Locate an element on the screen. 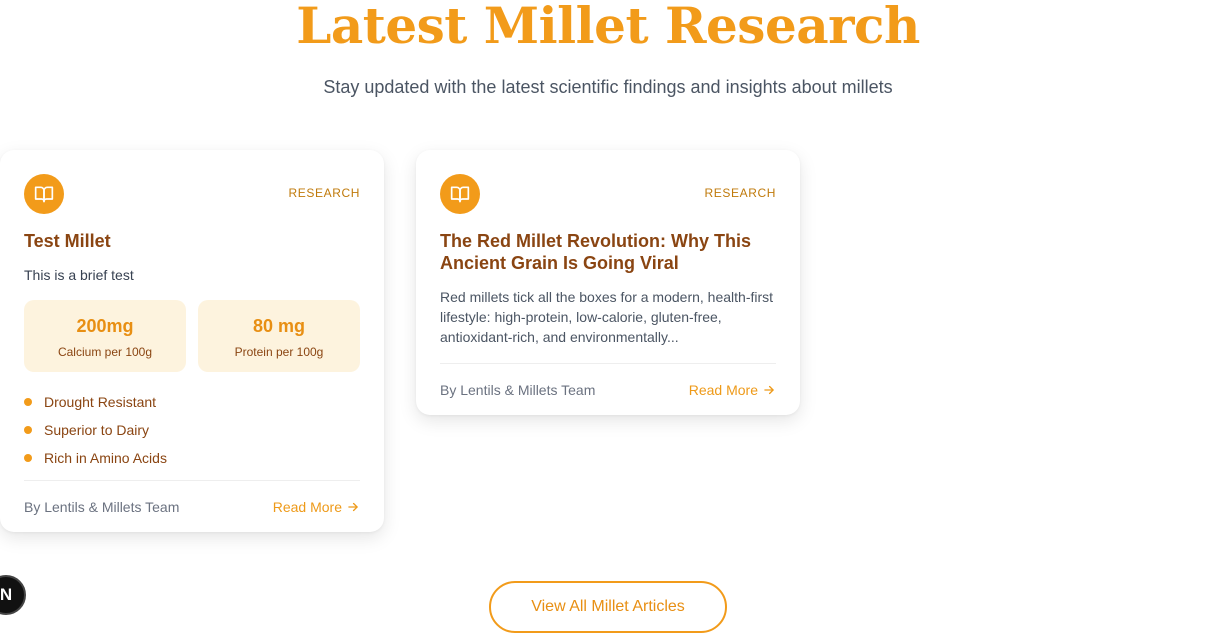  feature-label: Drought Resistant is located at coordinates (100, 402).